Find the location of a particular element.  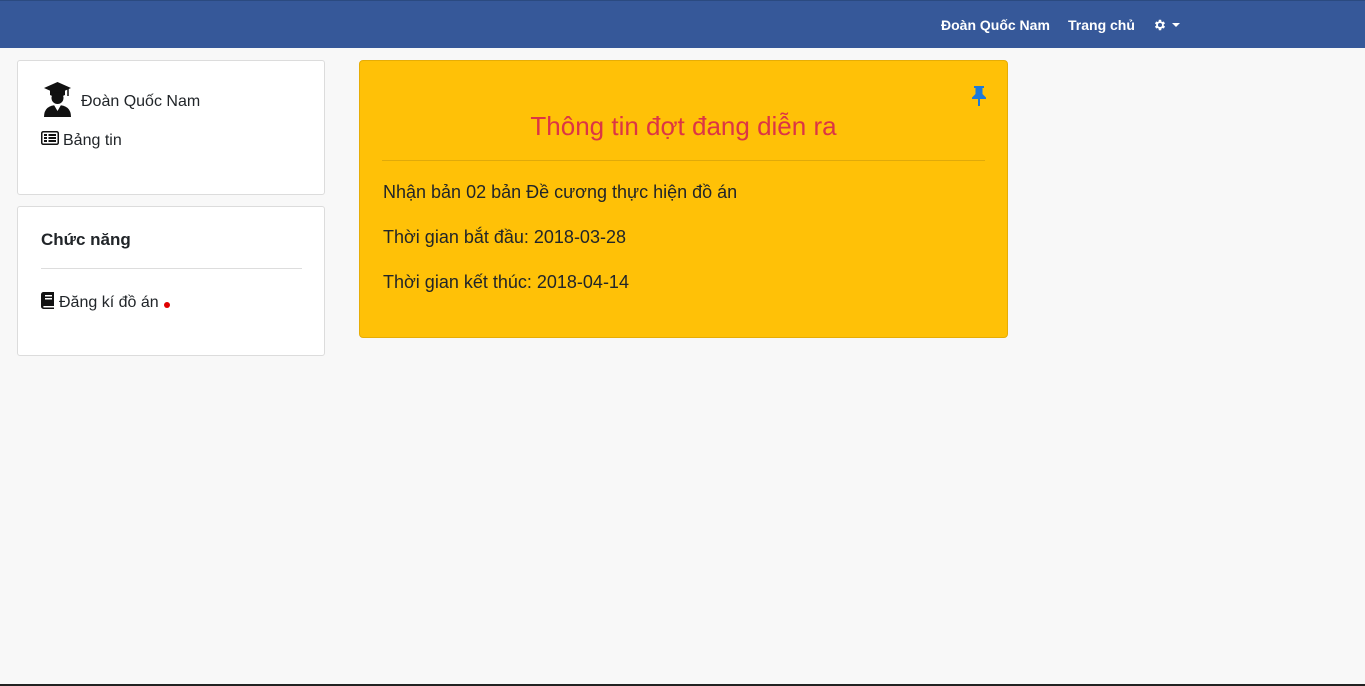

notification-dot is located at coordinates (166, 305).